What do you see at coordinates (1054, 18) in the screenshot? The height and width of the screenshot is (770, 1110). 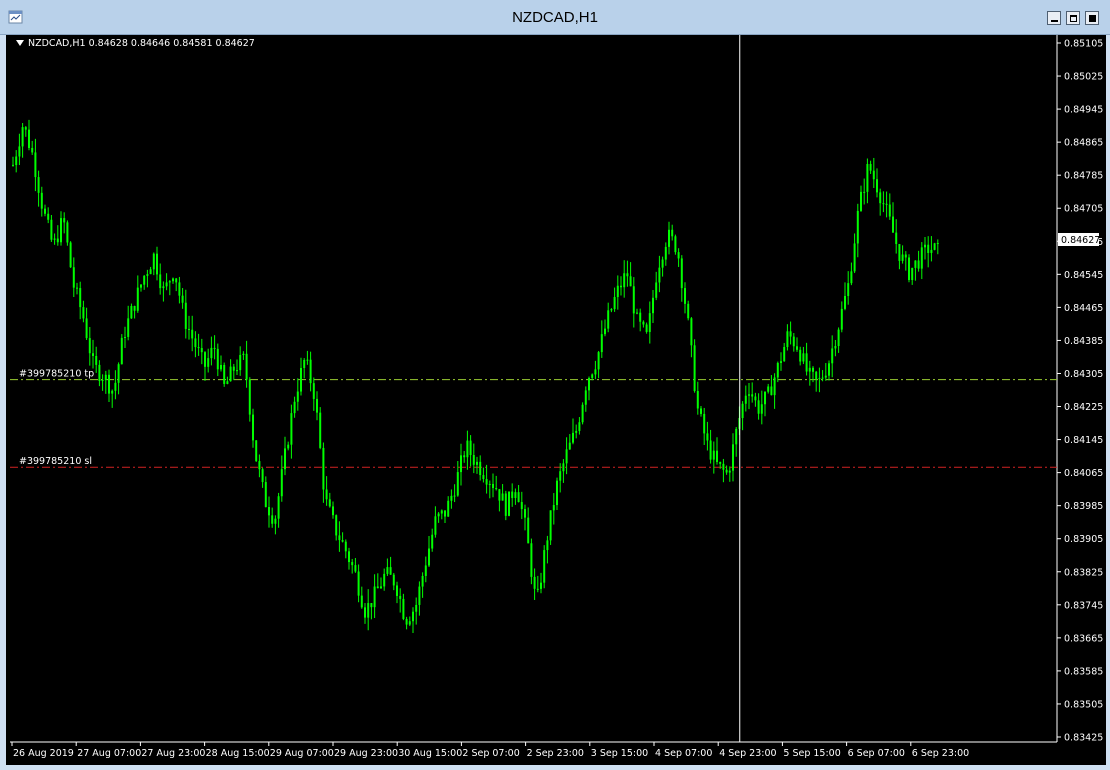 I see `minimize-button` at bounding box center [1054, 18].